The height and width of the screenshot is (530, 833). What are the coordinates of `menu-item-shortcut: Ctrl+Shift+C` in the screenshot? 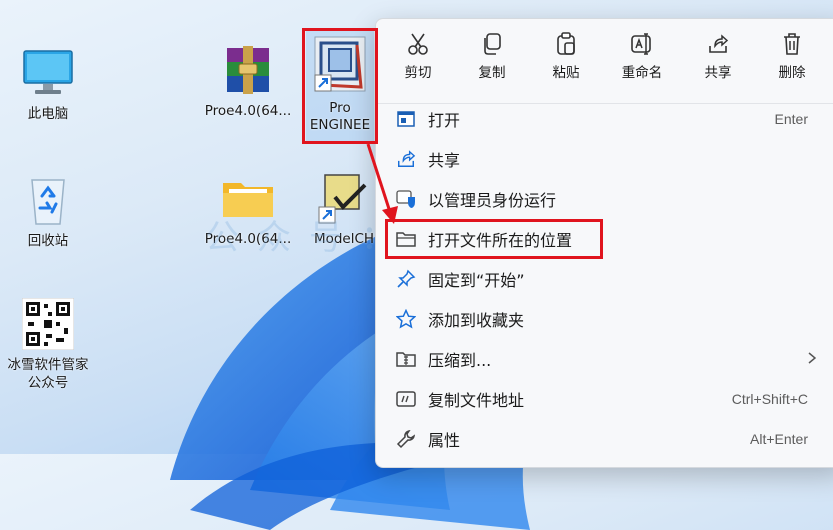 It's located at (769, 399).